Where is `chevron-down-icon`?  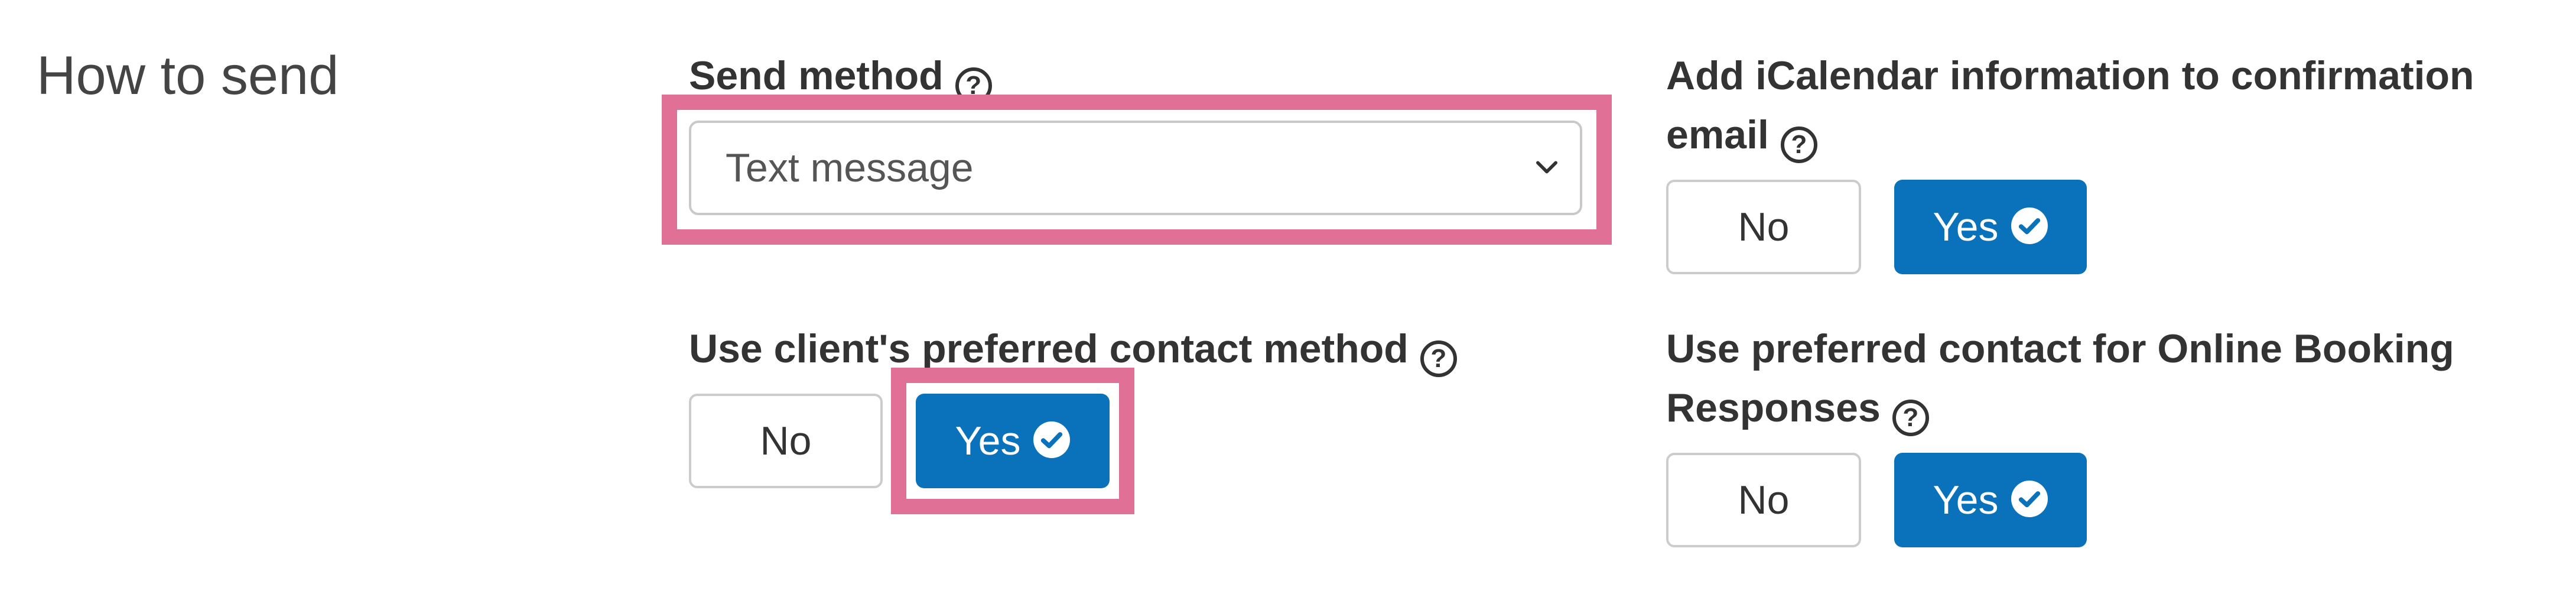
chevron-down-icon is located at coordinates (1546, 168).